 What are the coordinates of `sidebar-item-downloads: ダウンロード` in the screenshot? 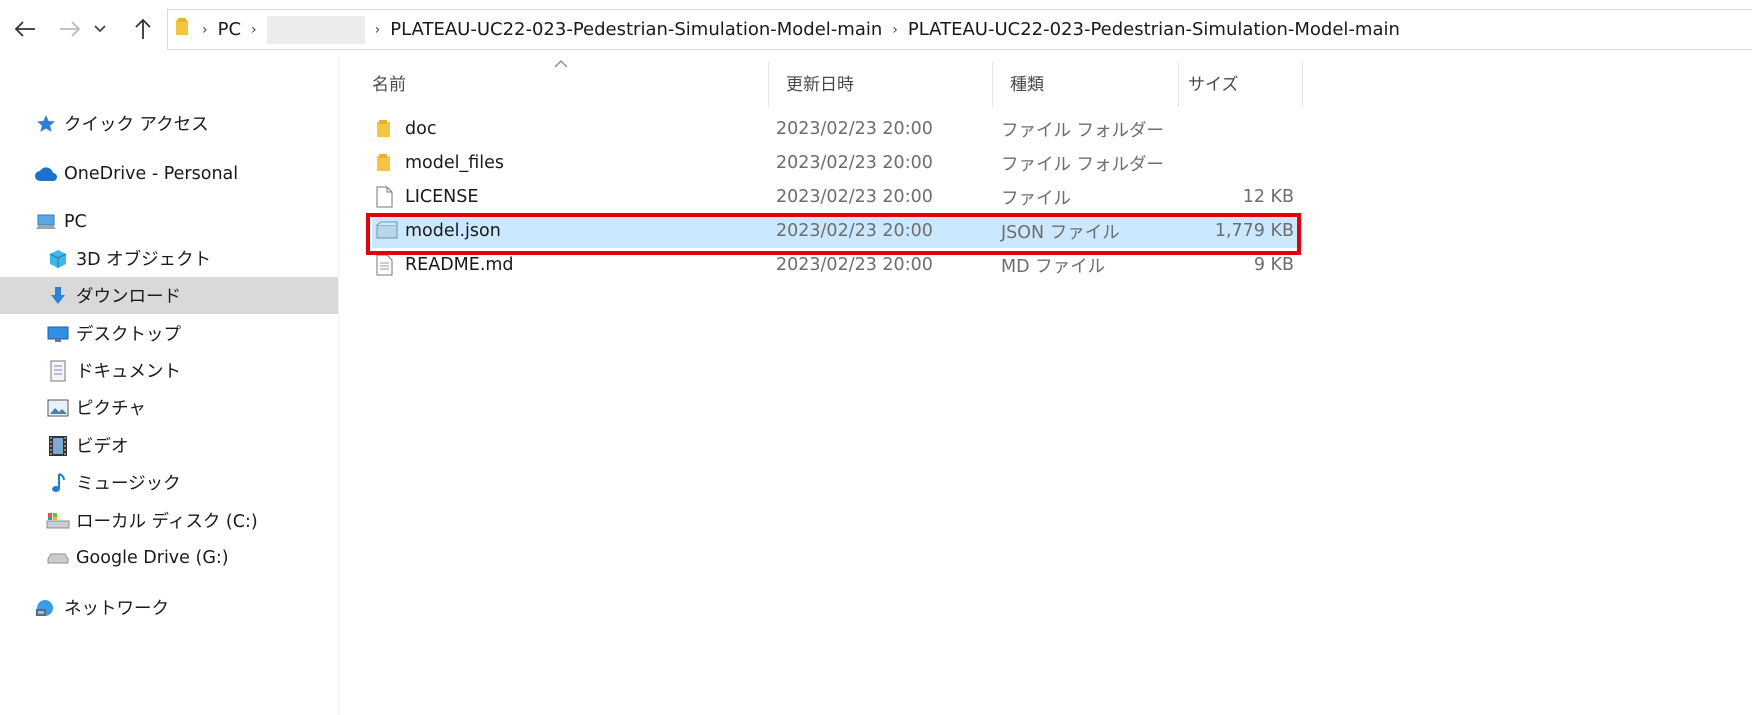 It's located at (169, 295).